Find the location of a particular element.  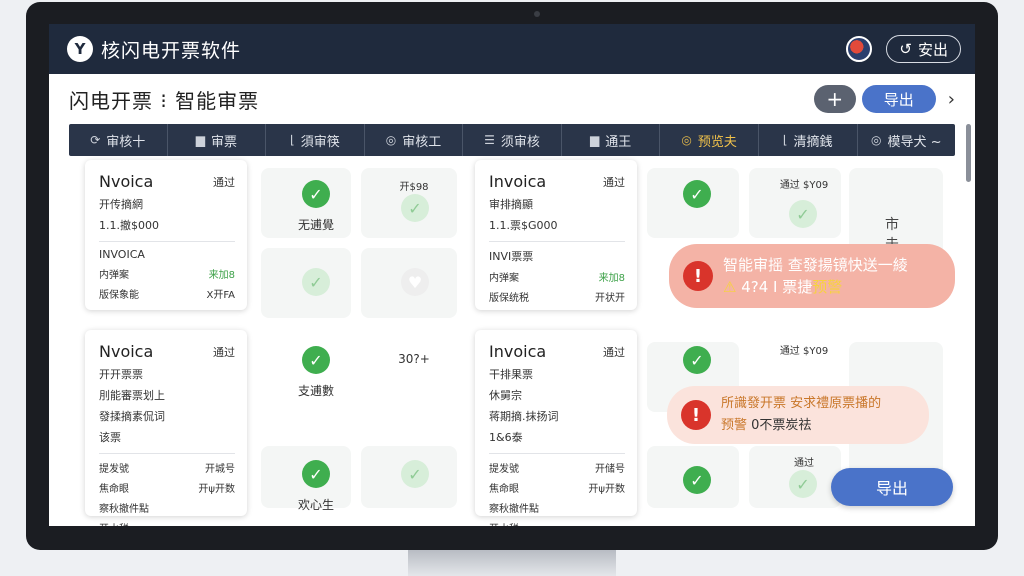

row-key: 内弹案 is located at coordinates (504, 278).